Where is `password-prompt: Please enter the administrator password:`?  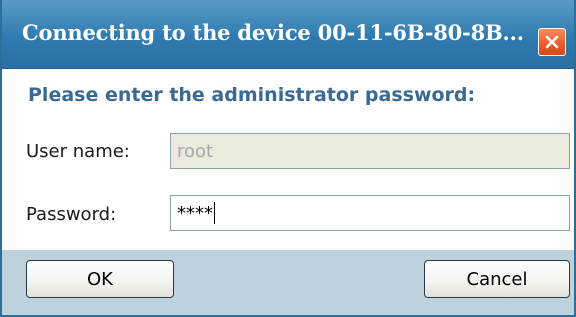
password-prompt: Please enter the administrator password: is located at coordinates (252, 95).